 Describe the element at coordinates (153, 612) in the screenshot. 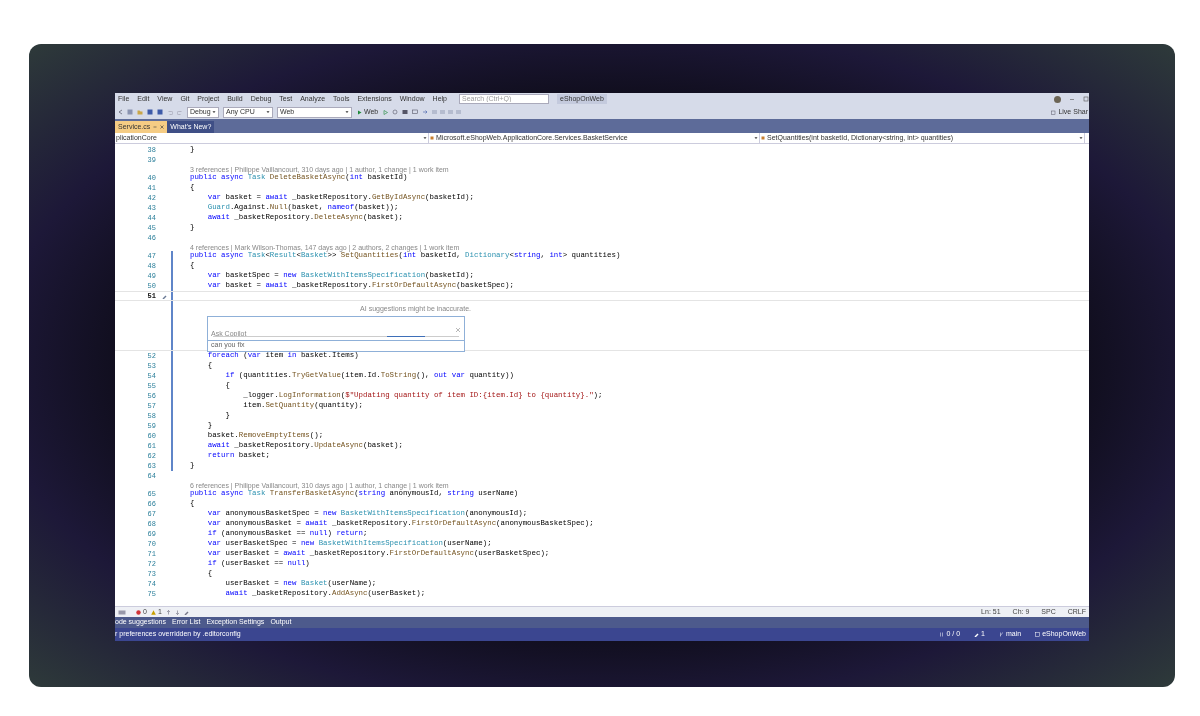

I see `warning-icon` at that location.